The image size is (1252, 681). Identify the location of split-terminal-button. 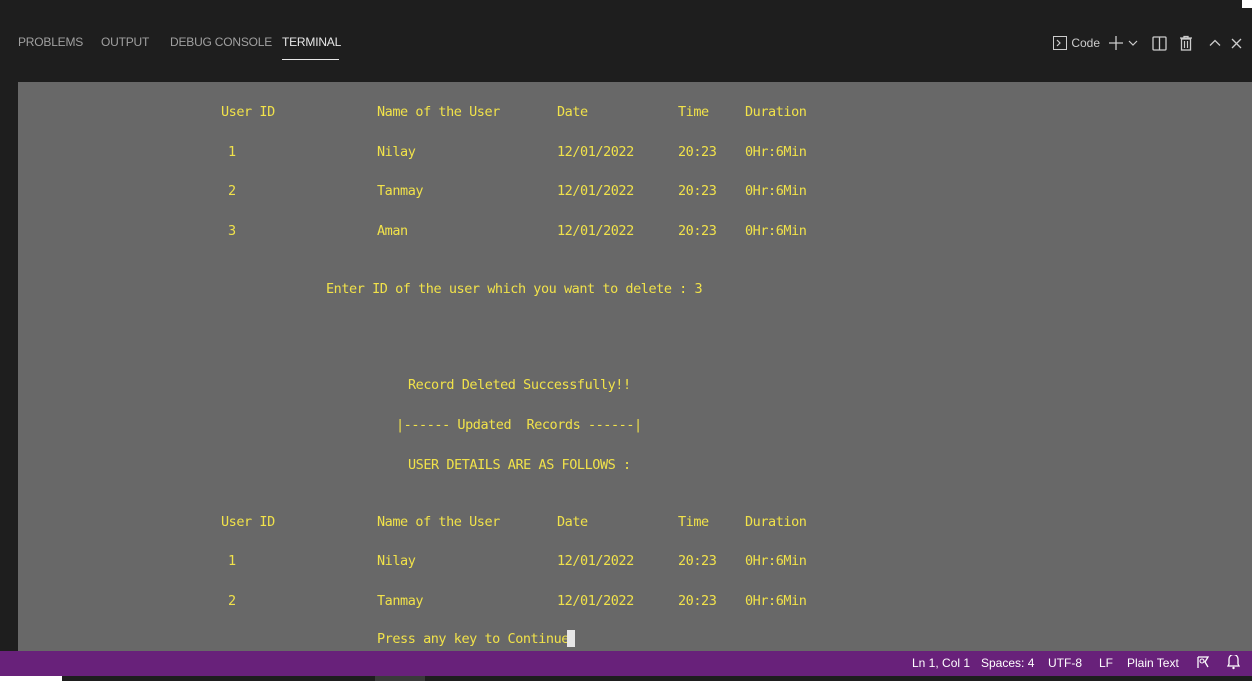
(1159, 43).